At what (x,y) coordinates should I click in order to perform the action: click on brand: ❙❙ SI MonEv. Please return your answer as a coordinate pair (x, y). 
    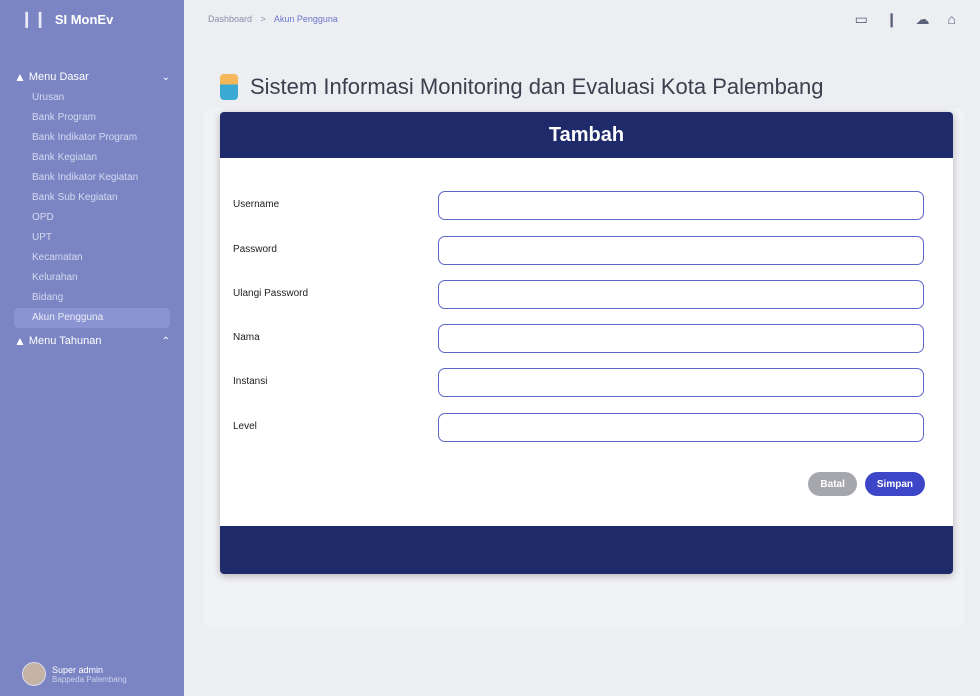
    Looking at the image, I should click on (92, 19).